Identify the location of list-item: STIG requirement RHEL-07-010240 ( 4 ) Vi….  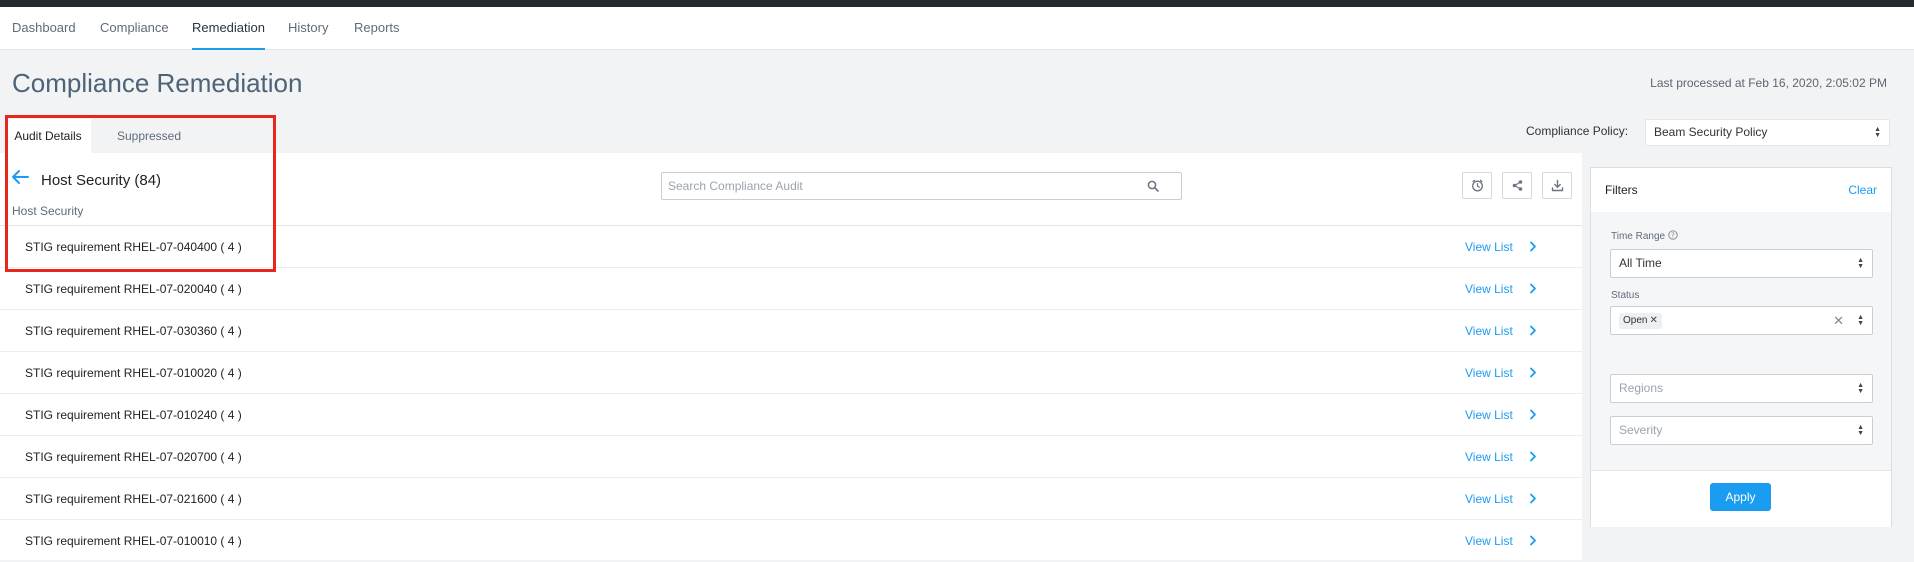
(791, 415).